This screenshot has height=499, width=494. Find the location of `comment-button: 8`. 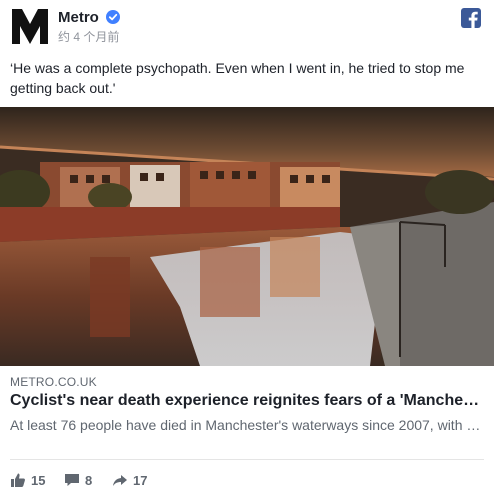

comment-button: 8 is located at coordinates (78, 480).